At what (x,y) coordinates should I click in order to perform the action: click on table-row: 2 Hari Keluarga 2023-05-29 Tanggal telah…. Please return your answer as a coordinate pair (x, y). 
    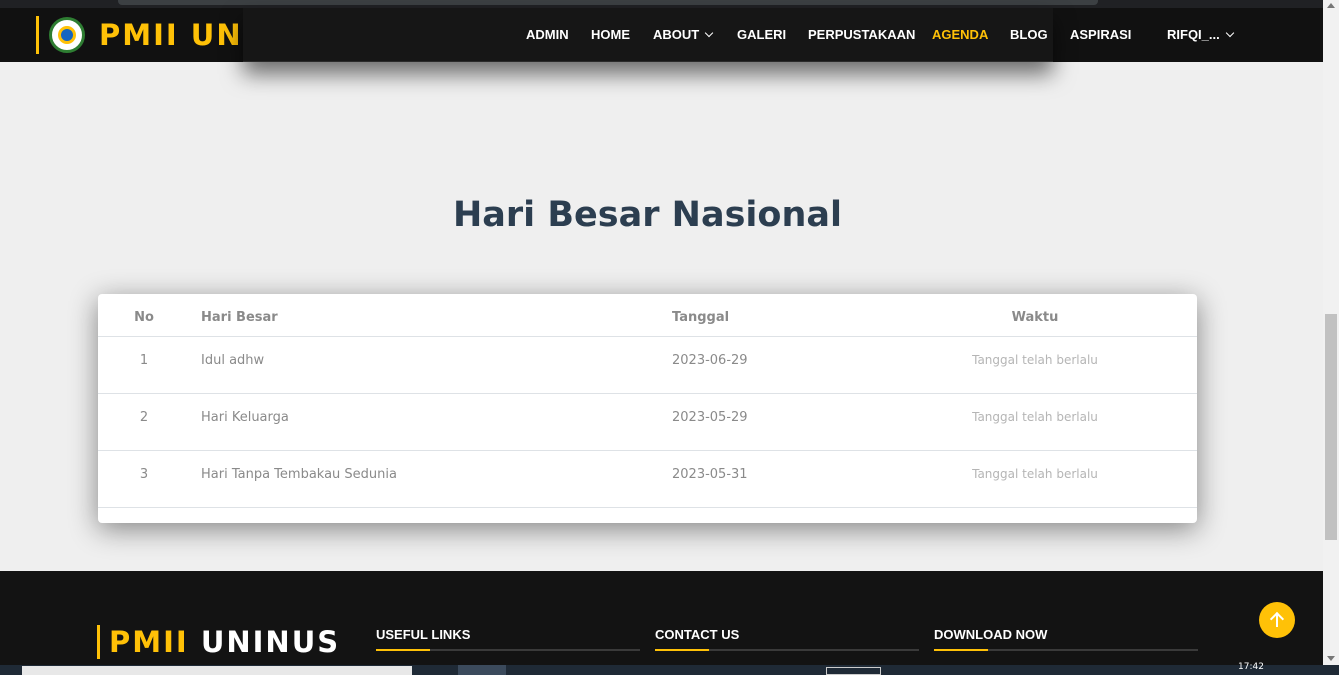
    Looking at the image, I should click on (647, 422).